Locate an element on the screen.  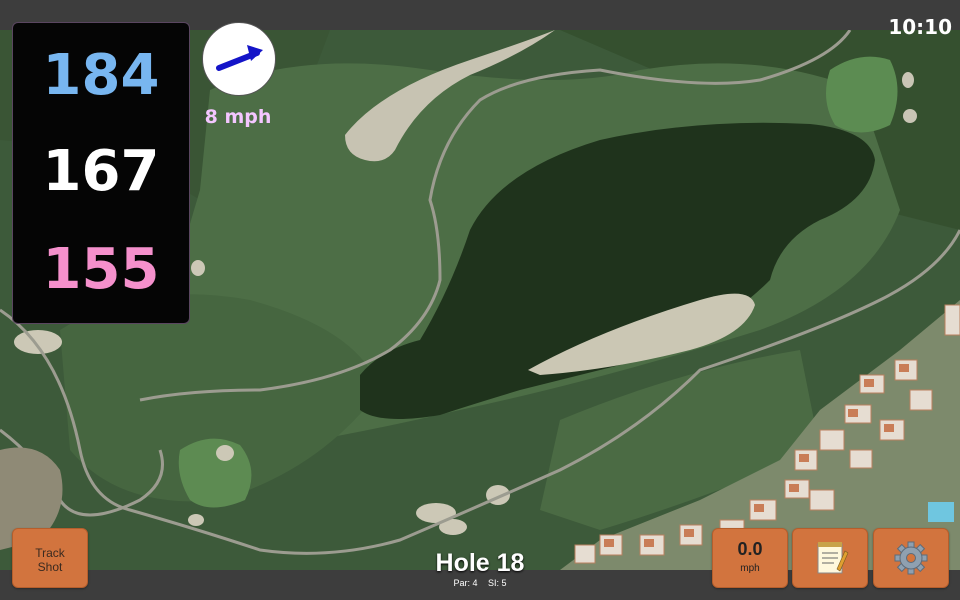
distance-middle: 167 is located at coordinates (101, 171).